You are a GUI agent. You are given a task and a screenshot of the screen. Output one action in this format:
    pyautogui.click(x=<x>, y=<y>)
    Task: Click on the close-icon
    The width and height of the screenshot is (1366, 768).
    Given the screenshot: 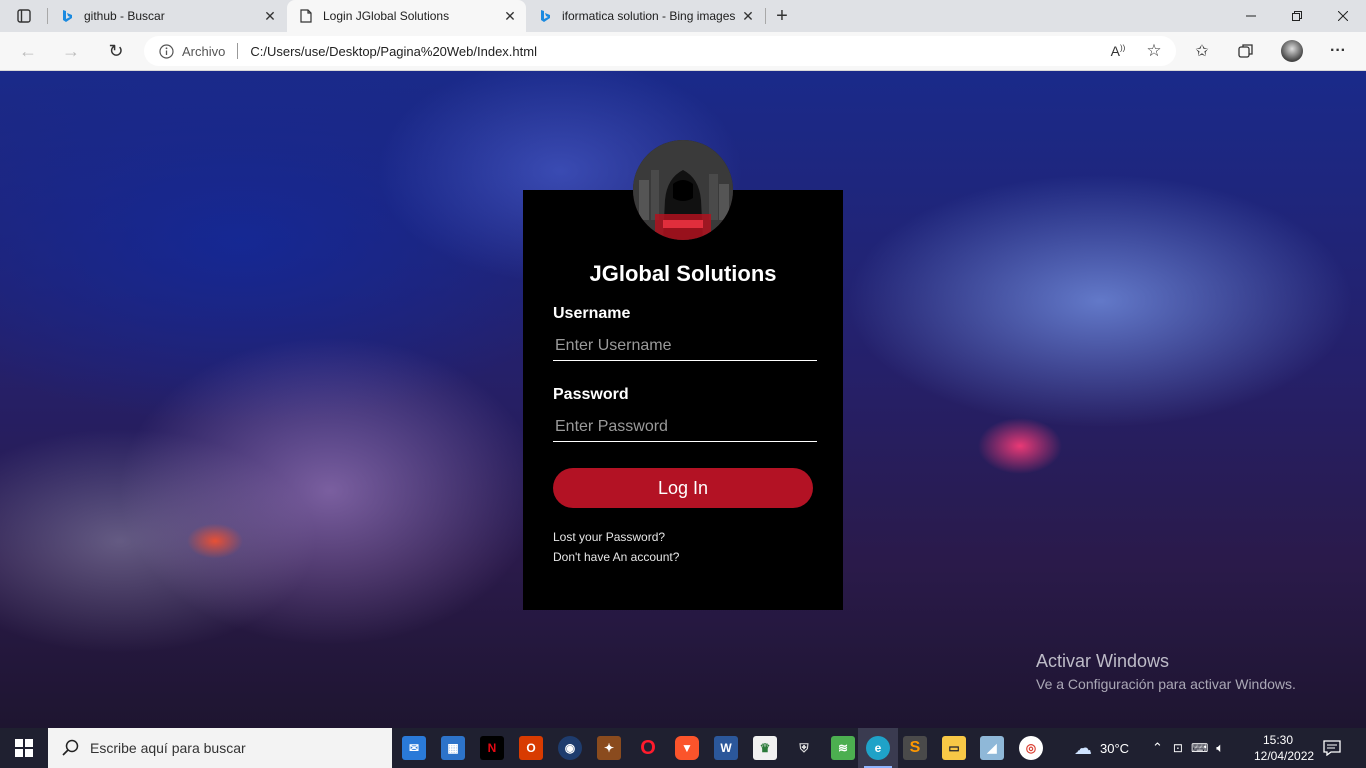 What is the action you would take?
    pyautogui.click(x=1343, y=16)
    